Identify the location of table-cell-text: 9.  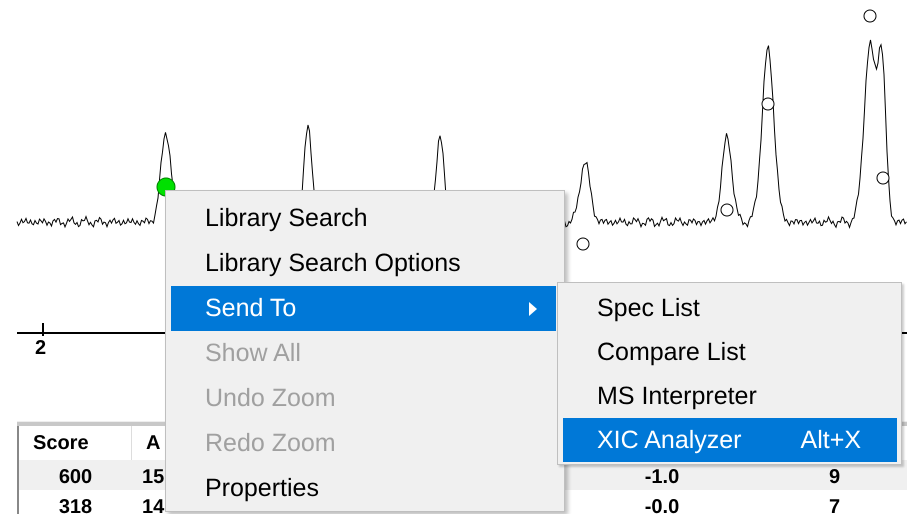
(834, 476).